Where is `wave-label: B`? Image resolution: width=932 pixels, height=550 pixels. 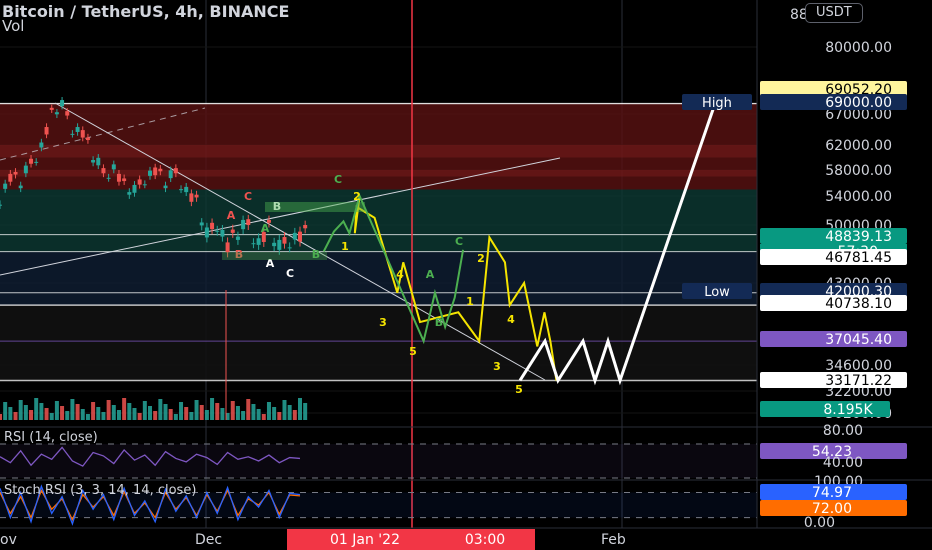
wave-label: B is located at coordinates (439, 322).